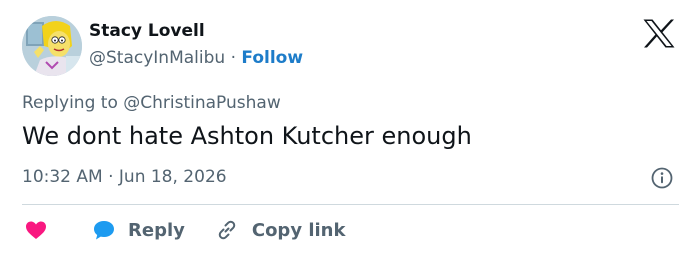  Describe the element at coordinates (156, 230) in the screenshot. I see `reply-label: Reply` at that location.